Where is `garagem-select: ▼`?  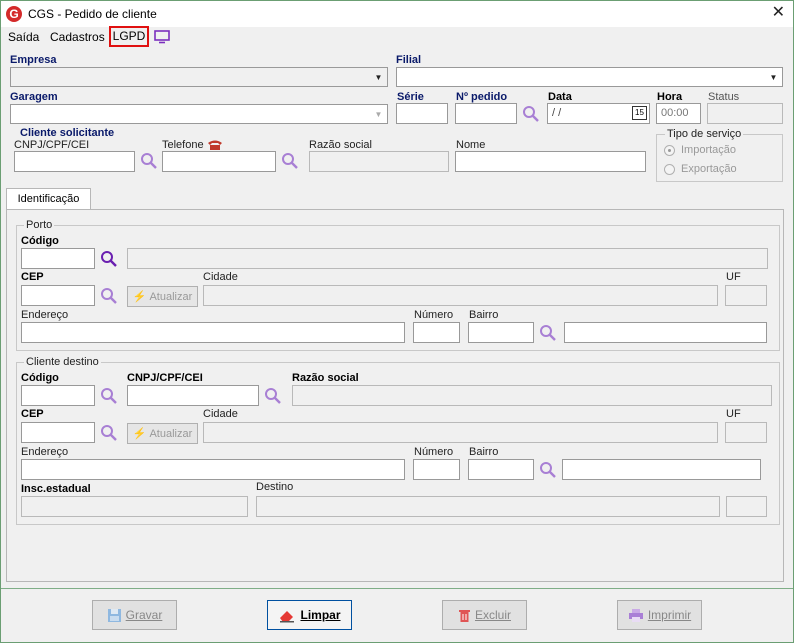
garagem-select: ▼ is located at coordinates (199, 114).